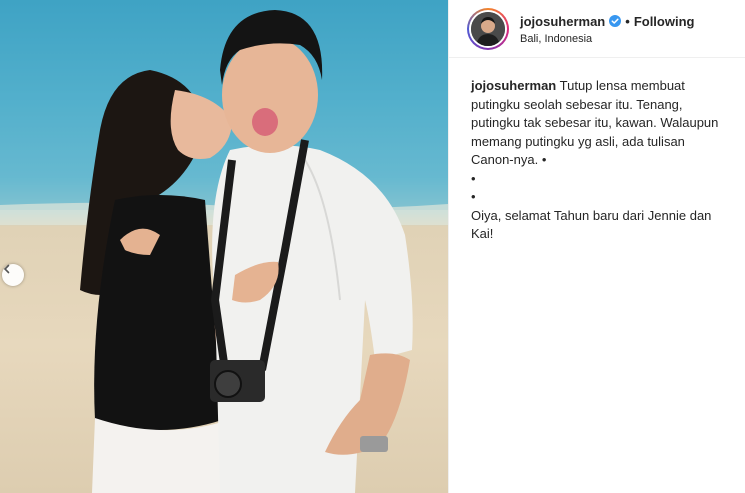 Image resolution: width=745 pixels, height=493 pixels. I want to click on caption-username: jojosuherman, so click(513, 85).